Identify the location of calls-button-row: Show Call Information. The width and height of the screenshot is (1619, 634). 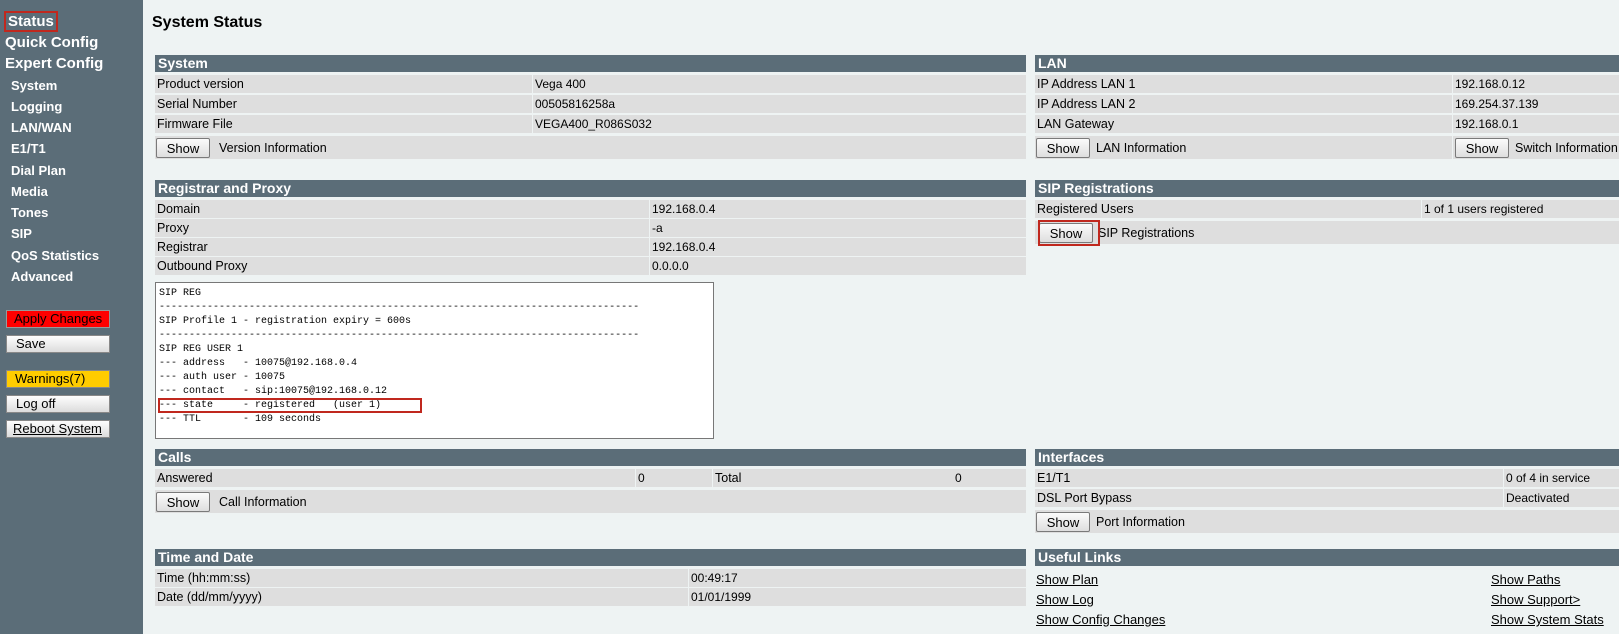
(590, 501).